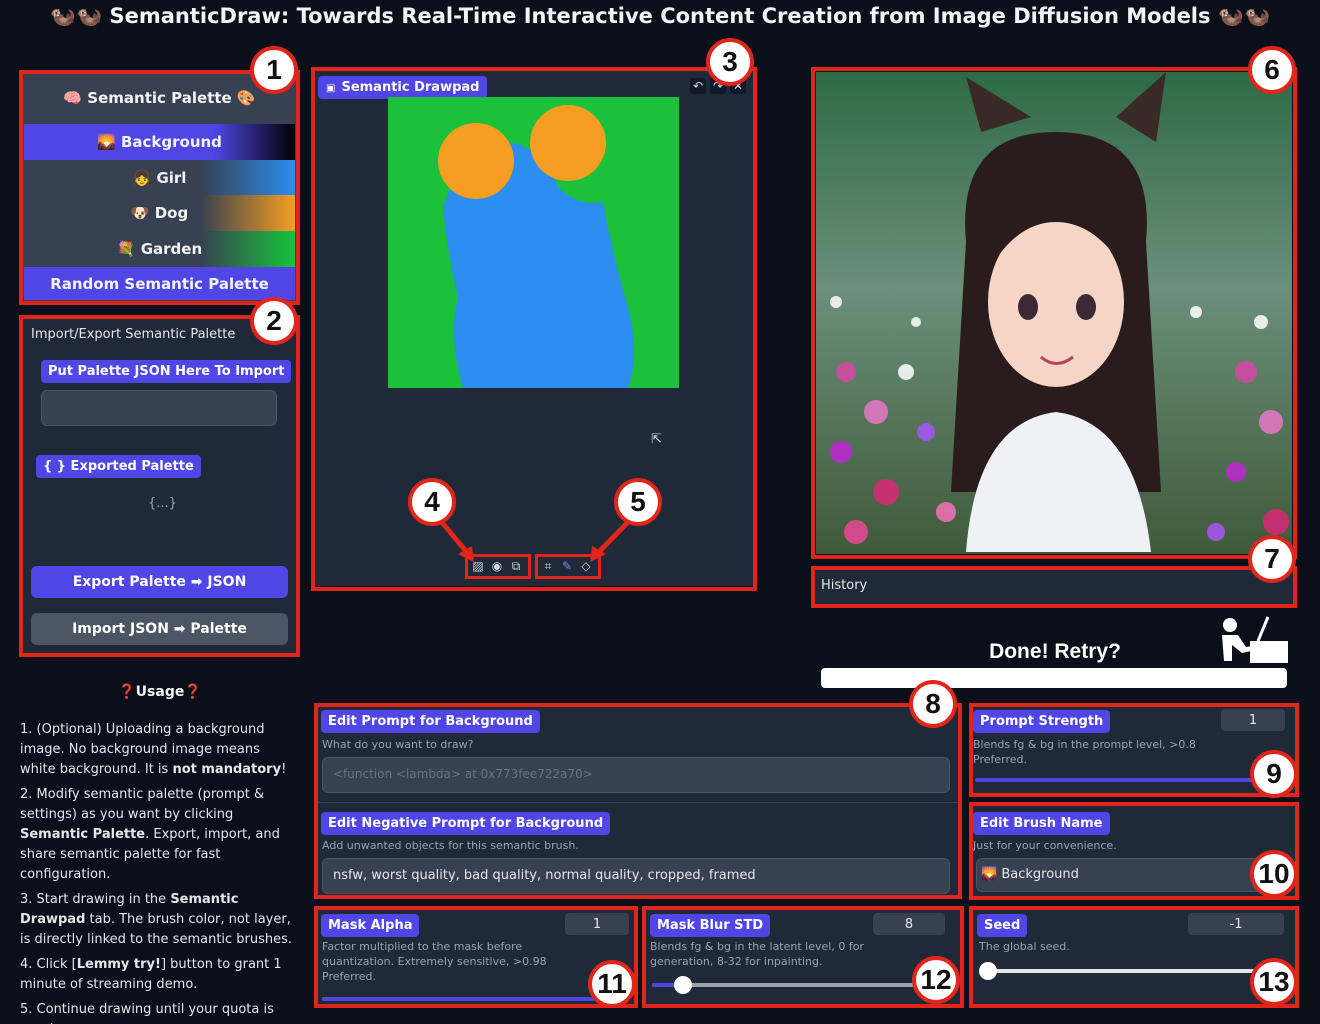  What do you see at coordinates (432, 502) in the screenshot?
I see `annotation-badge-4: 4` at bounding box center [432, 502].